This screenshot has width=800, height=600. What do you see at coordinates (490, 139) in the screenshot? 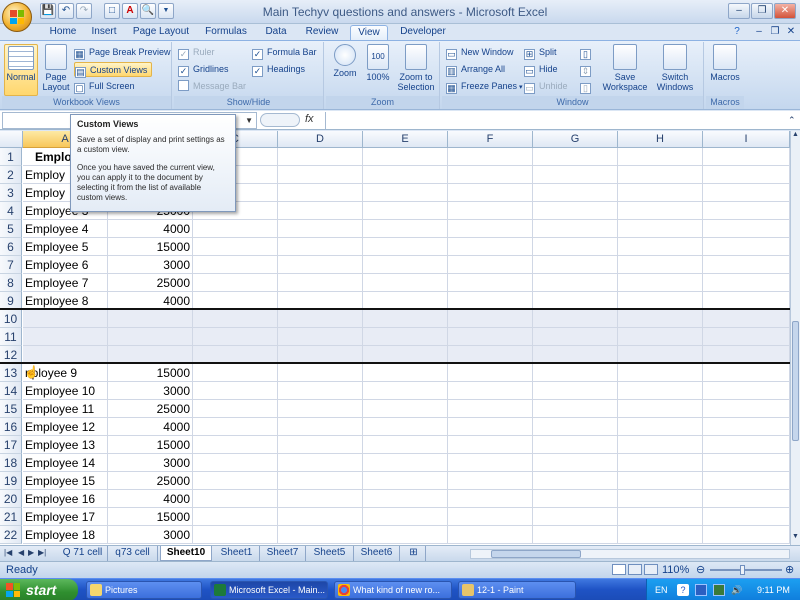
I see `column-header-f: F` at bounding box center [490, 139].